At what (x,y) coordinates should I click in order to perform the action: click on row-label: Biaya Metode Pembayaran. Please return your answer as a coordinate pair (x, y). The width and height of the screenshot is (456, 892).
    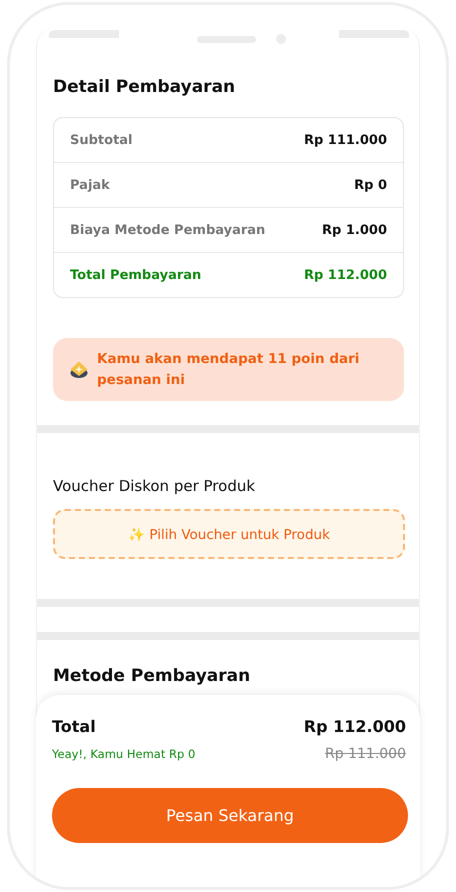
    Looking at the image, I should click on (168, 230).